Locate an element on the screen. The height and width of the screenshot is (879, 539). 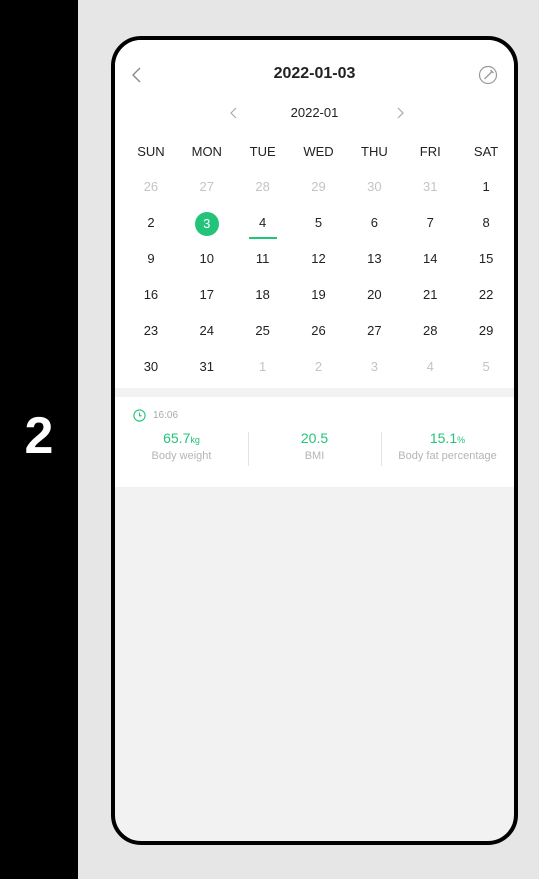
calendar-week: 2 3 4 5 6 7 8 is located at coordinates (318, 230).